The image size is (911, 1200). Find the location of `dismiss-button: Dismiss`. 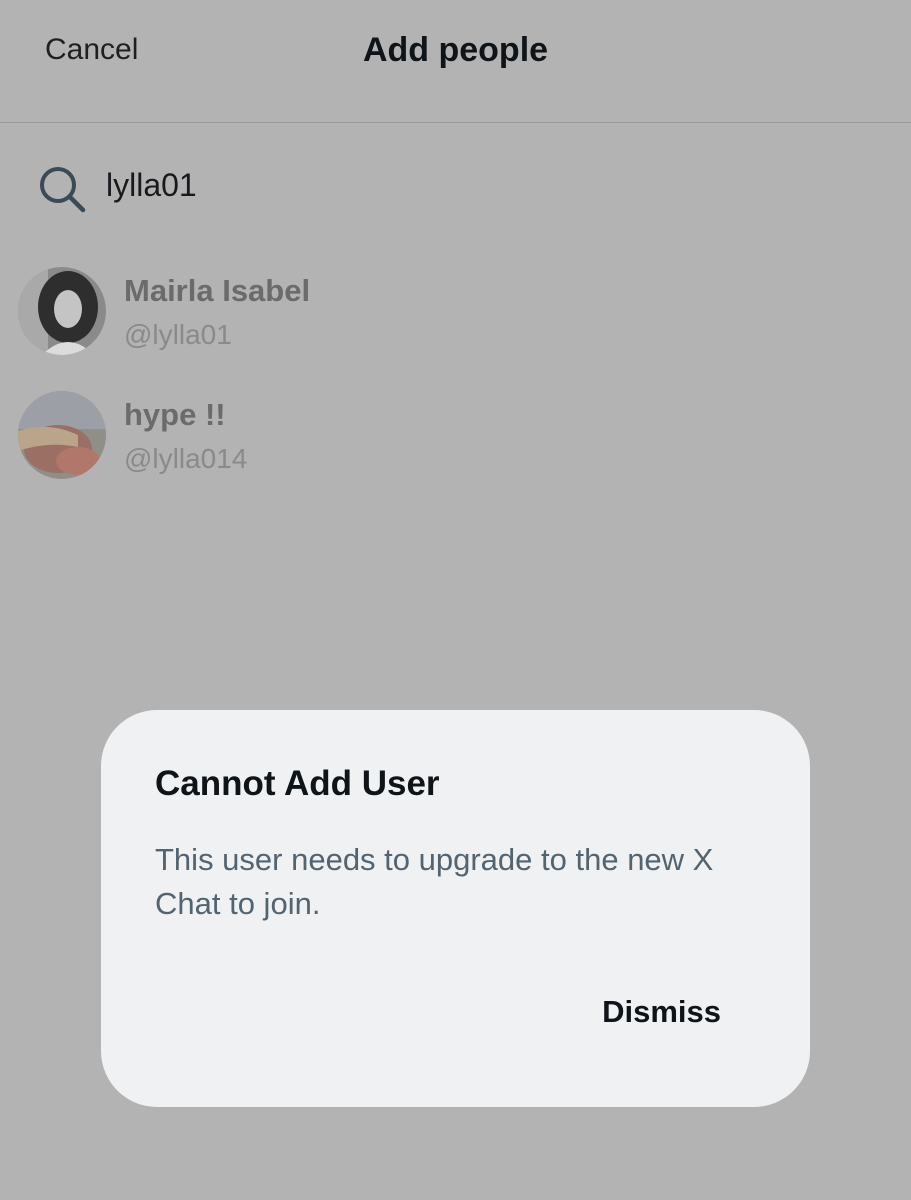

dismiss-button: Dismiss is located at coordinates (661, 1012).